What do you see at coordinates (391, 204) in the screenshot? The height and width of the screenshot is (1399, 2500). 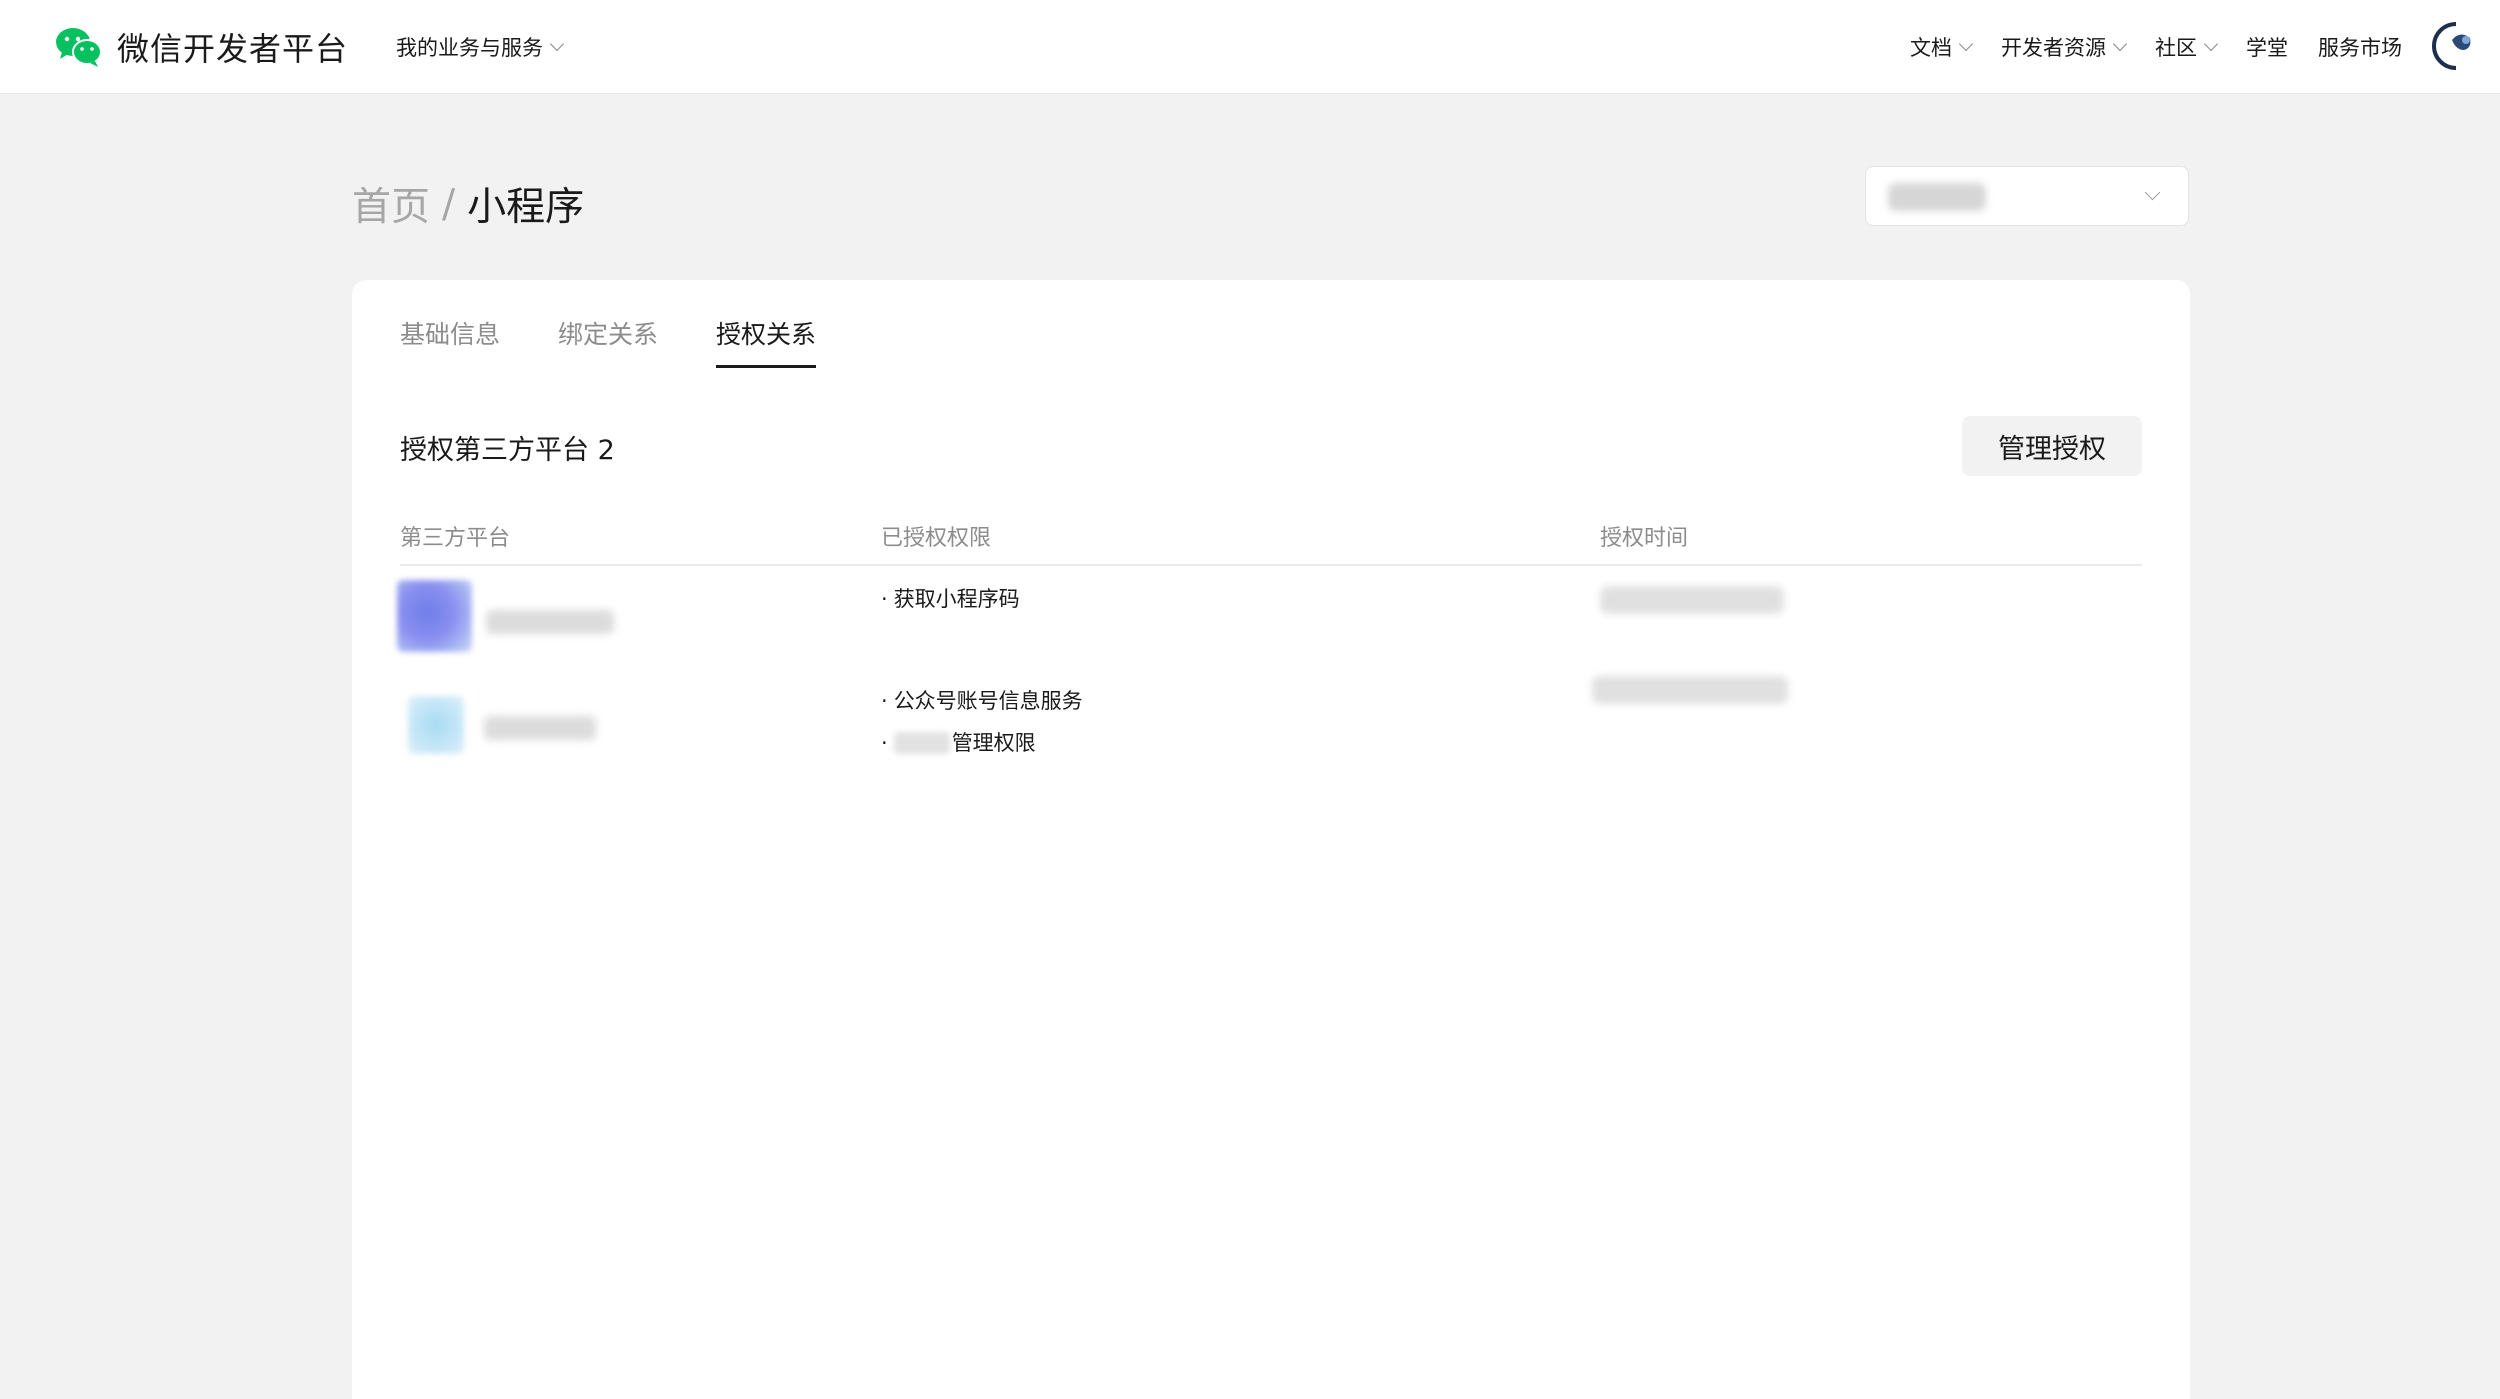 I see `breadcrumb-home: 首页` at bounding box center [391, 204].